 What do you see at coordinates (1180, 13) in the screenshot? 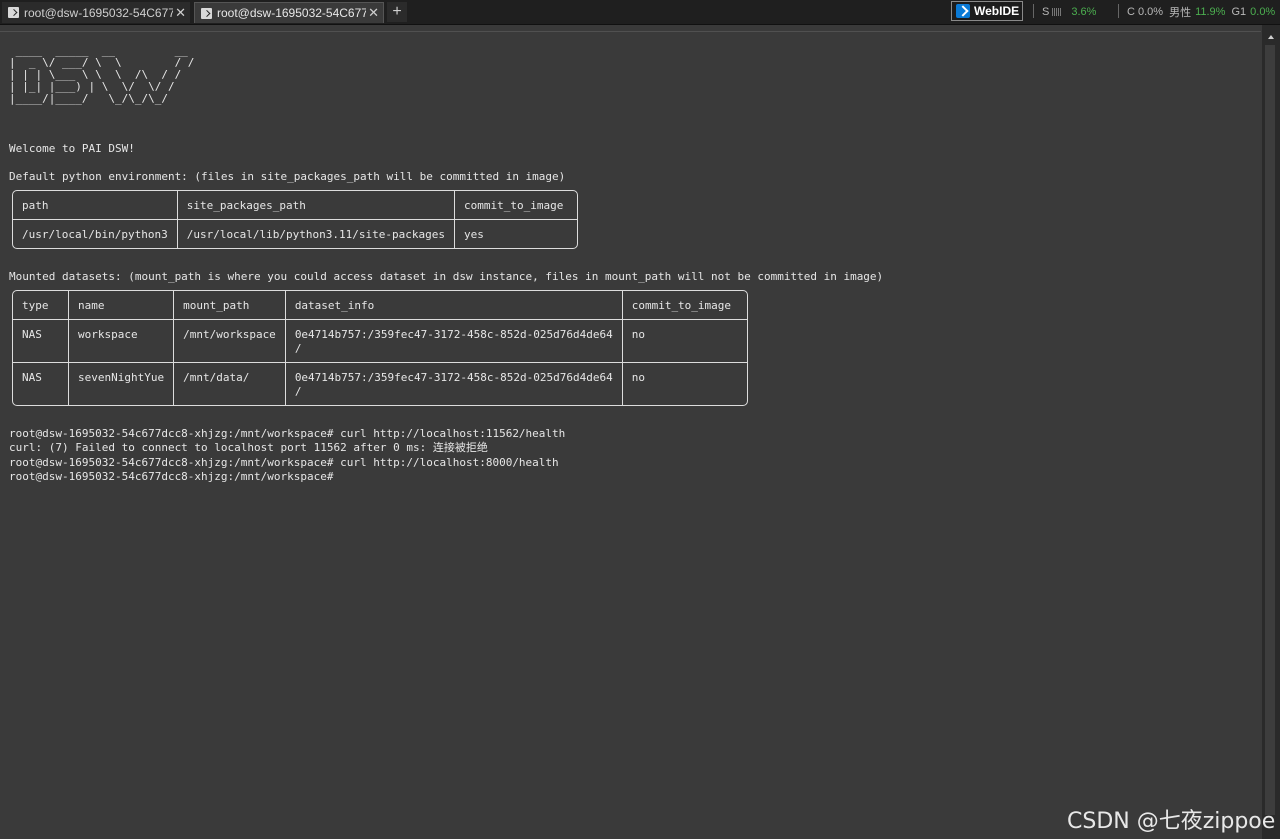
I see `mem-label: 男性` at bounding box center [1180, 13].